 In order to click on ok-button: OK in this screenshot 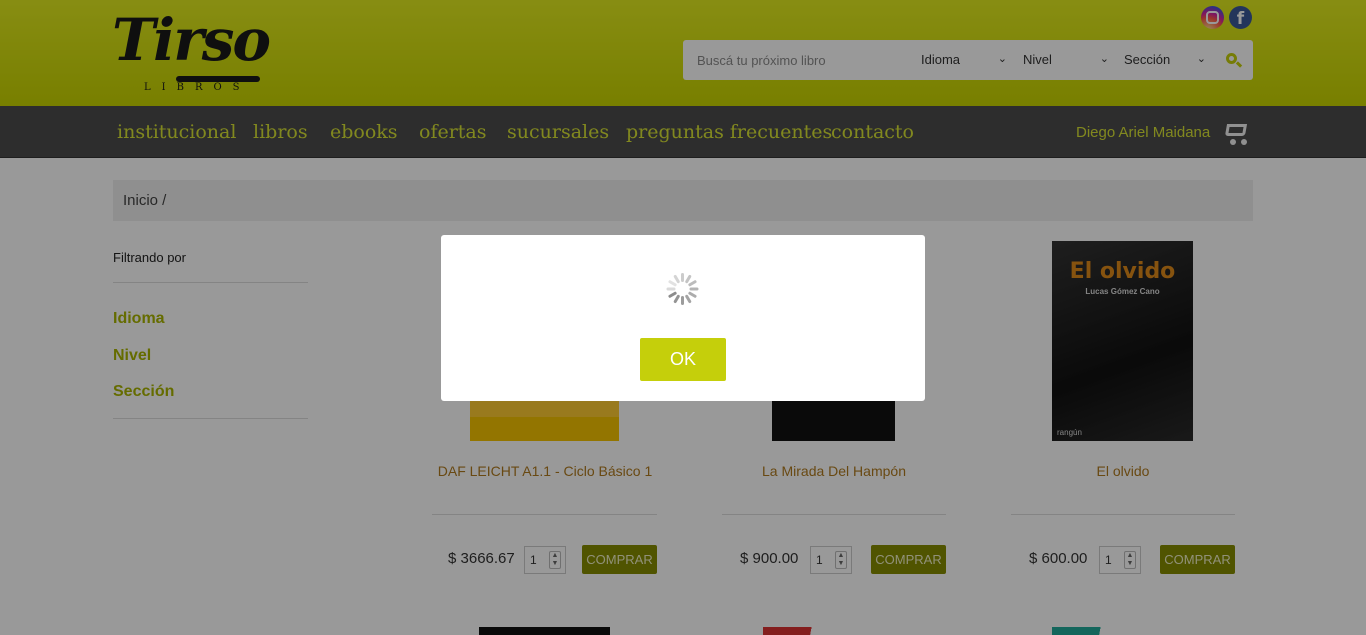, I will do `click(683, 359)`.